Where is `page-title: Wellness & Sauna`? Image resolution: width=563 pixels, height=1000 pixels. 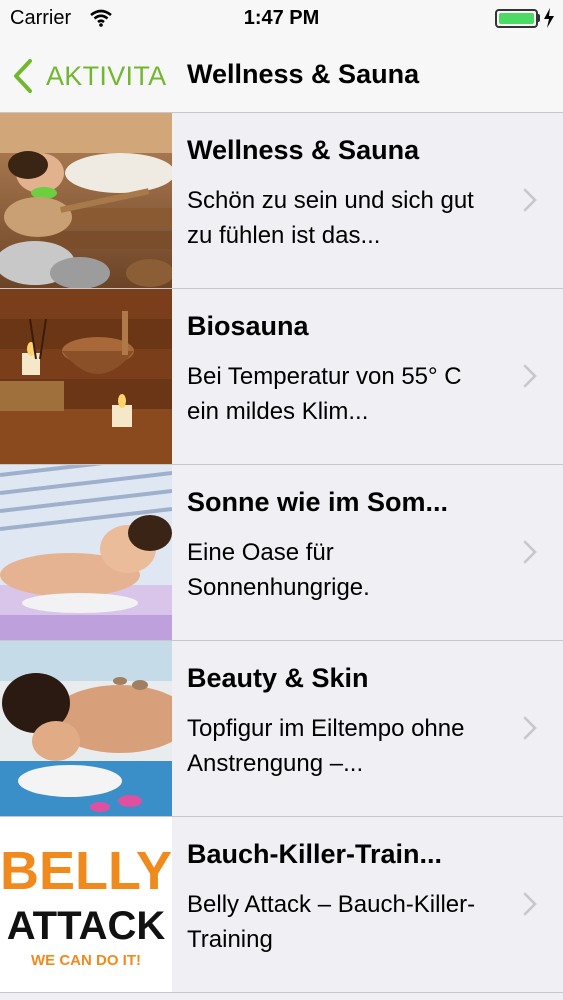 page-title: Wellness & Sauna is located at coordinates (303, 74).